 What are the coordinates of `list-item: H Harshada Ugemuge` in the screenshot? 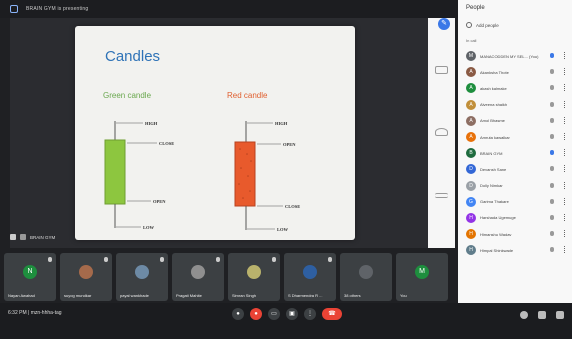 It's located at (517, 218).